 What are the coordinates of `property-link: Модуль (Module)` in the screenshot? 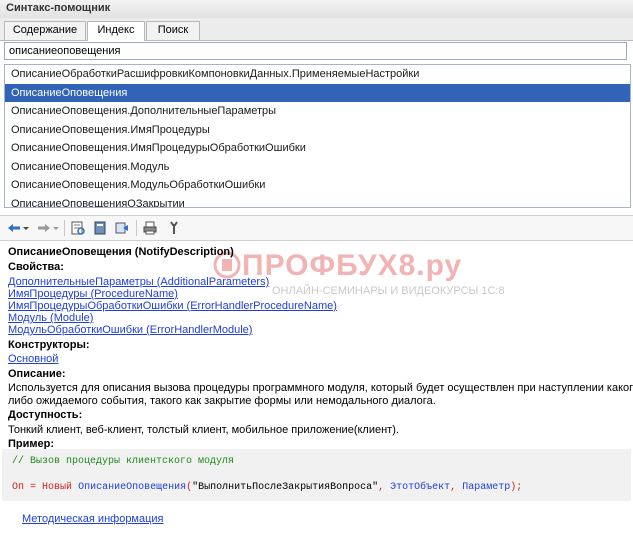 It's located at (50, 318).